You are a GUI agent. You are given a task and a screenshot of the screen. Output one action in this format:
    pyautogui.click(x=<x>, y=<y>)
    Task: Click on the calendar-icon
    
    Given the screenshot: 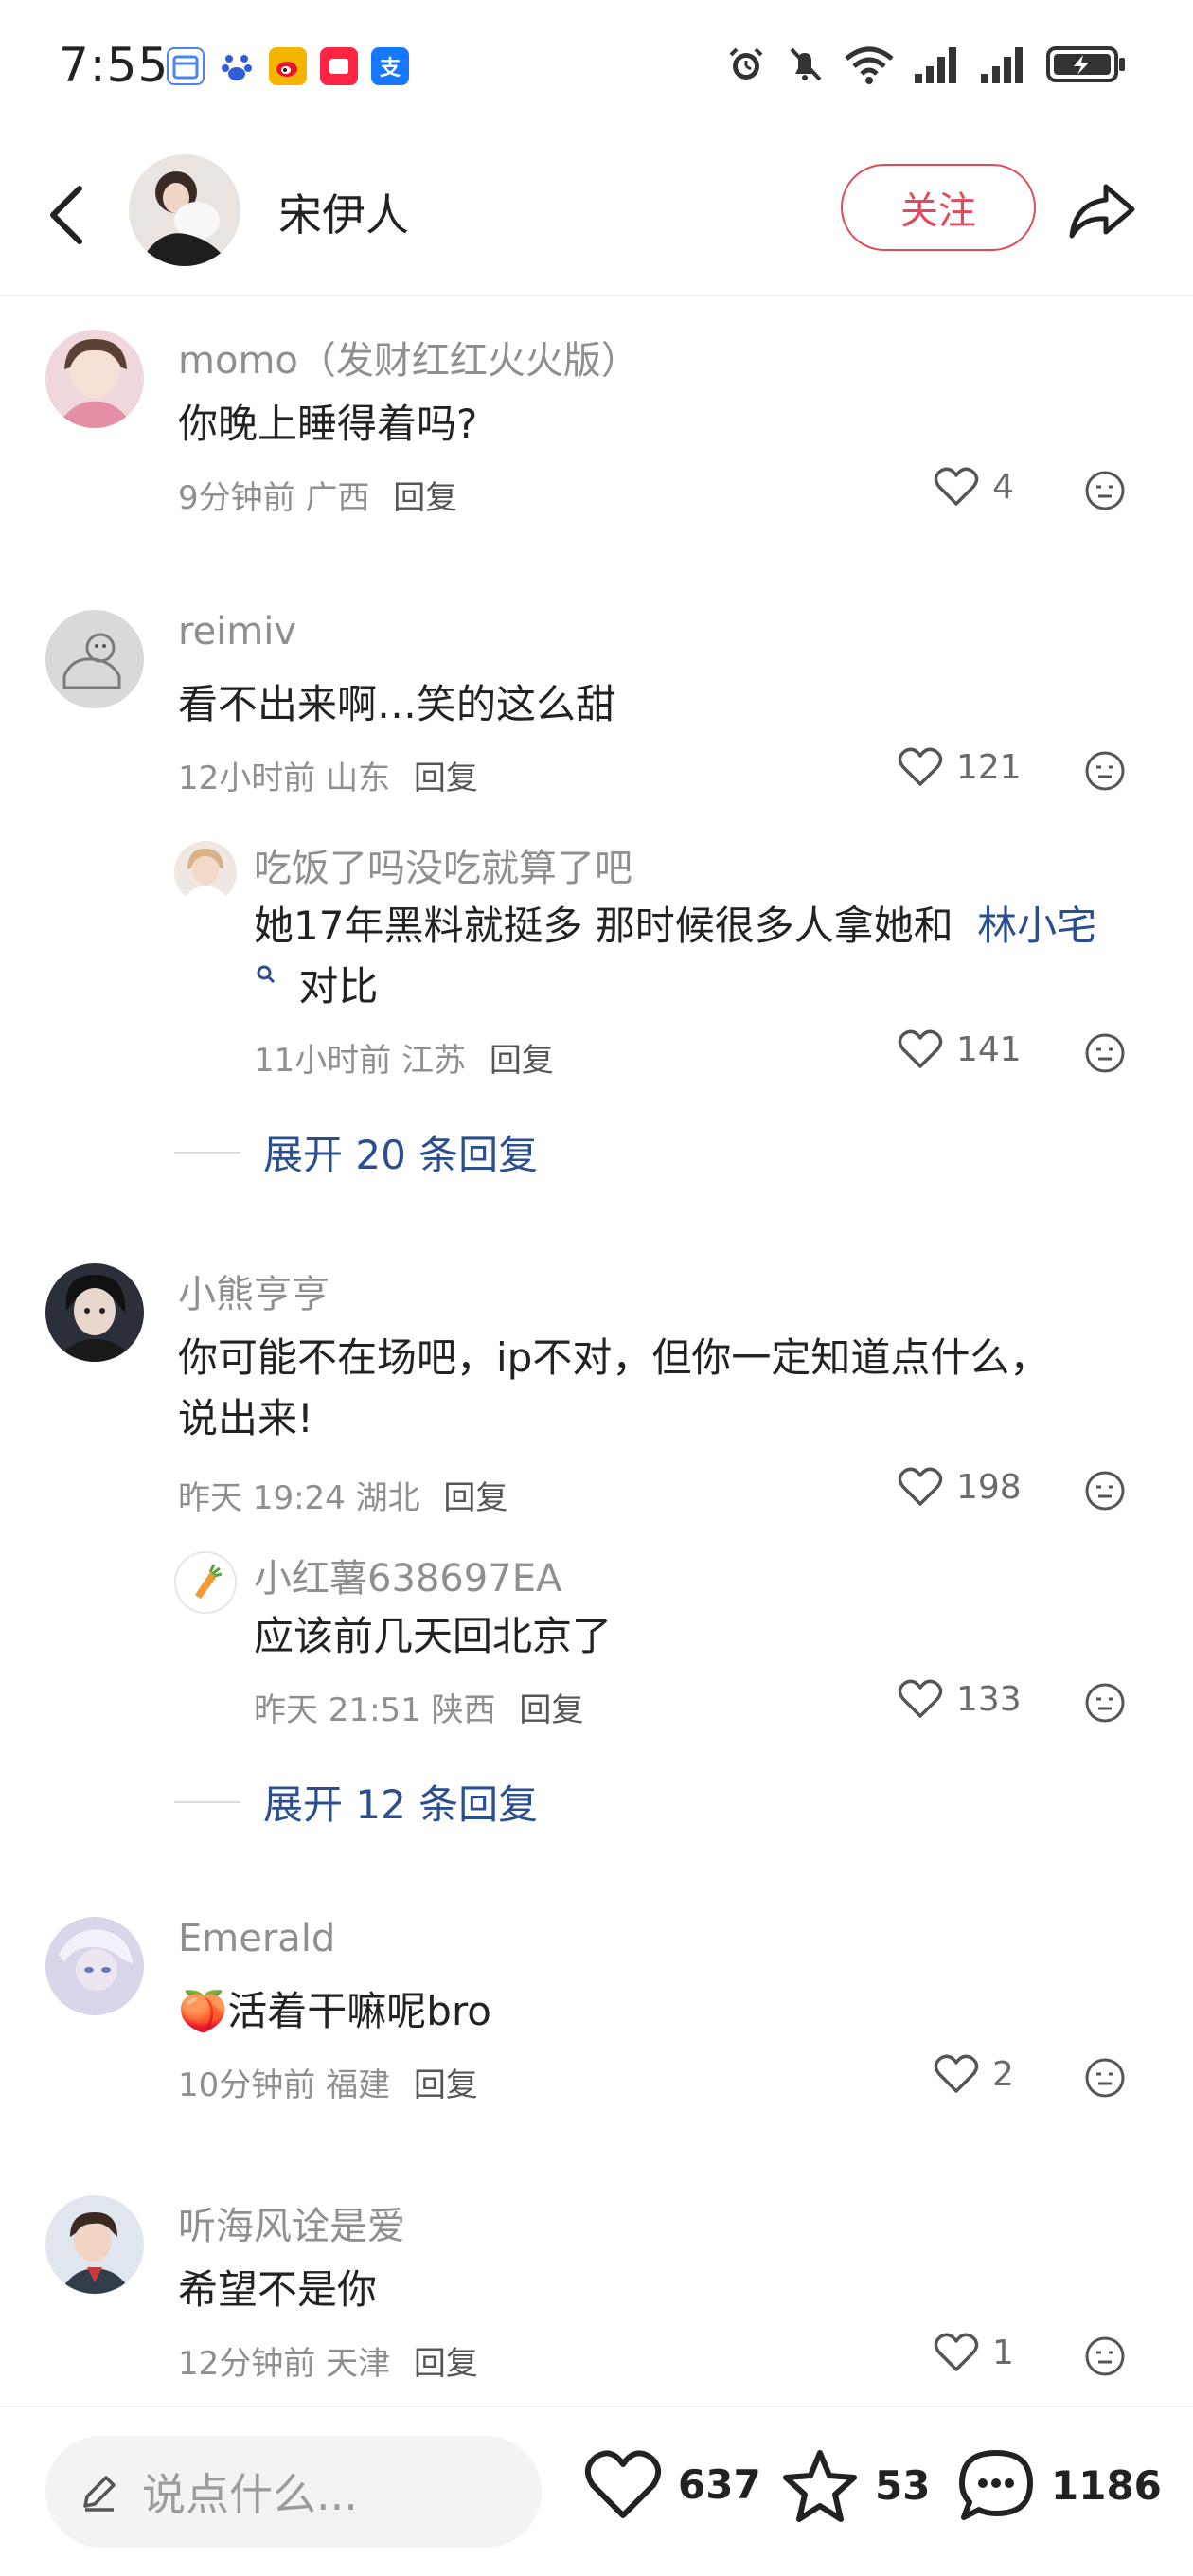 What is the action you would take?
    pyautogui.click(x=186, y=66)
    